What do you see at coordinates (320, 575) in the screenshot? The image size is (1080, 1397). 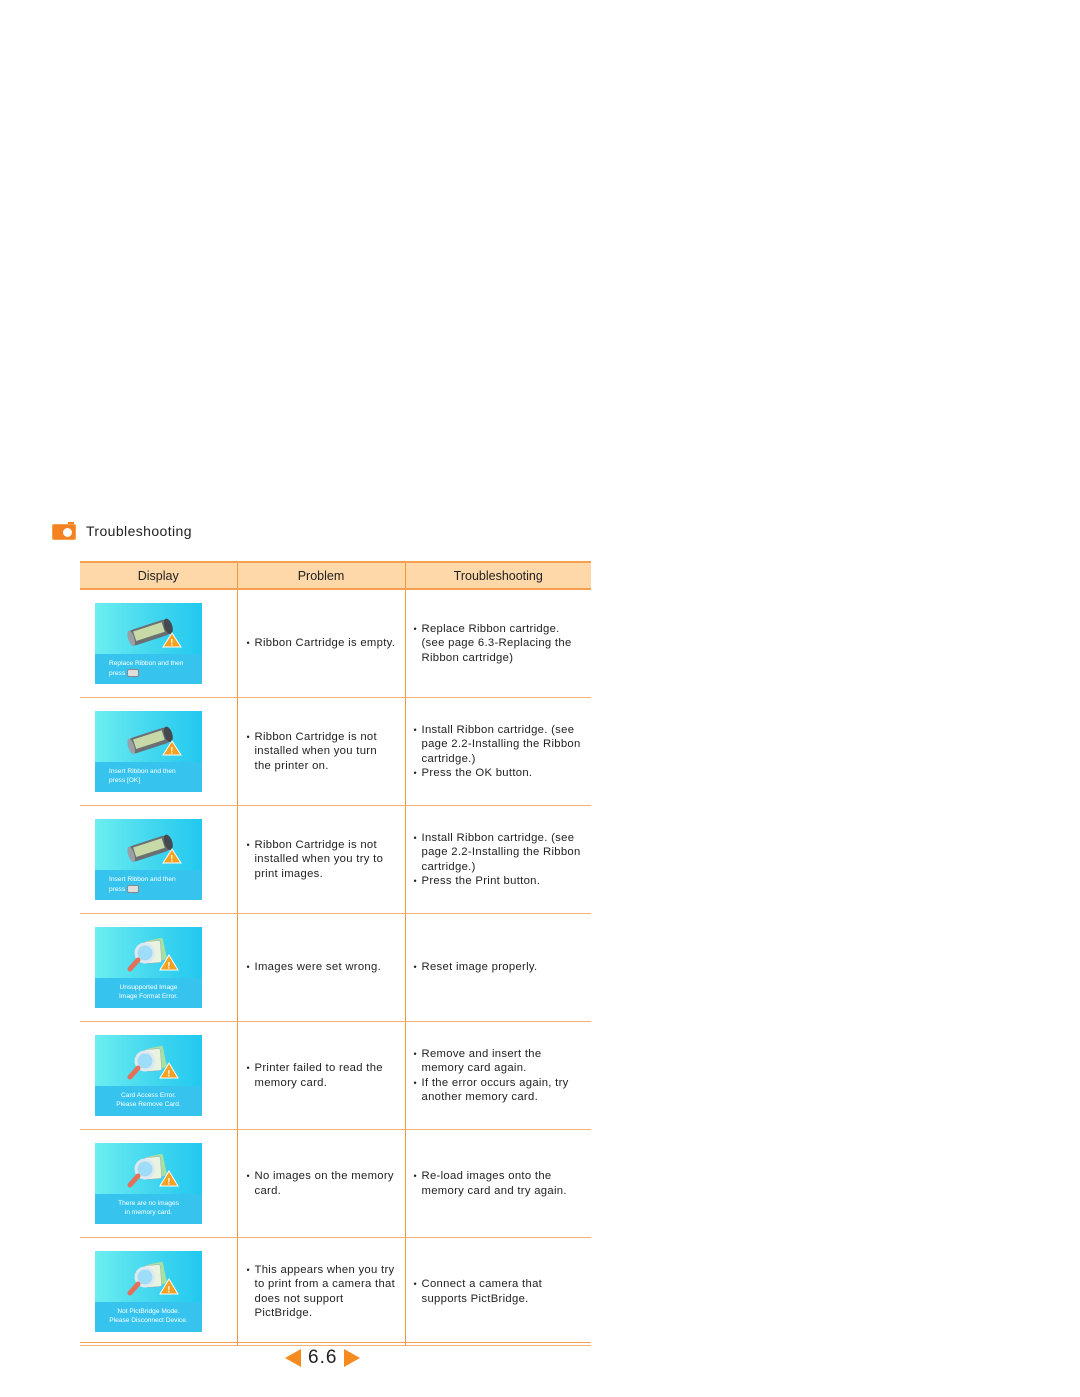 I see `column-header-problem: Problem` at bounding box center [320, 575].